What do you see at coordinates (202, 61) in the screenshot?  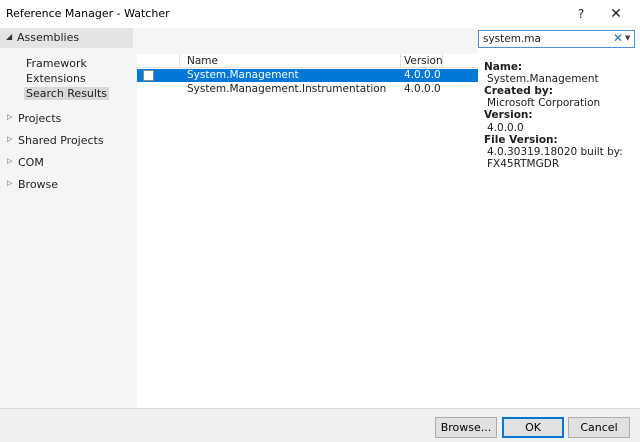 I see `column-header-name: Name` at bounding box center [202, 61].